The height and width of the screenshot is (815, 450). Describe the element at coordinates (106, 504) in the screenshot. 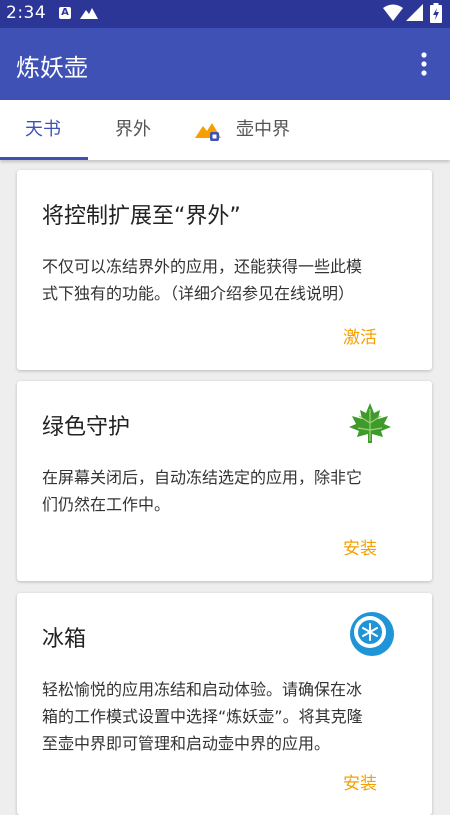

I see `card-body-line: 们仍然在工作中。` at that location.